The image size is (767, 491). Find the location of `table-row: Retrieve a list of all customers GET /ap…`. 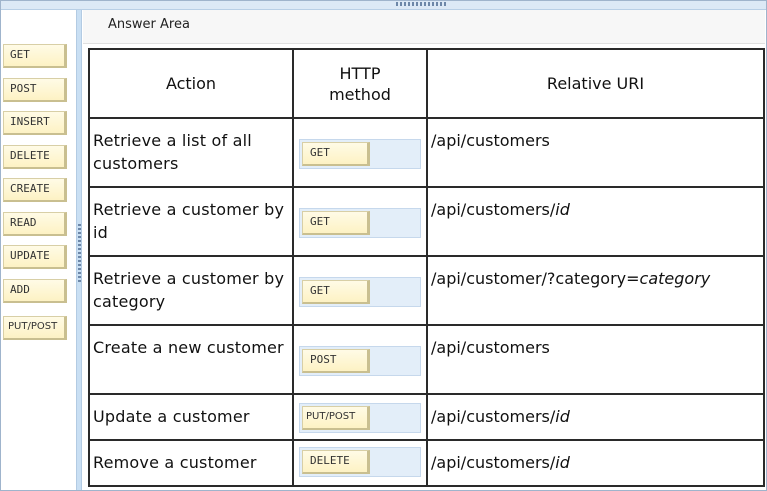

table-row: Retrieve a list of all customers GET /ap… is located at coordinates (426, 152).